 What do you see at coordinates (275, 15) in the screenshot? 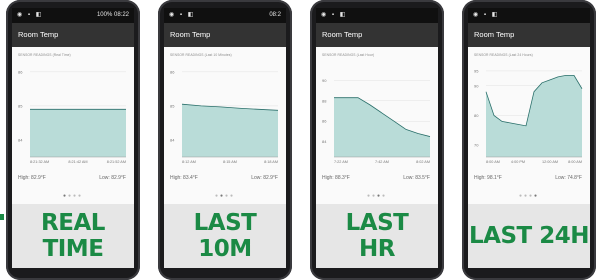
I see `status-time: 08:2` at bounding box center [275, 15].